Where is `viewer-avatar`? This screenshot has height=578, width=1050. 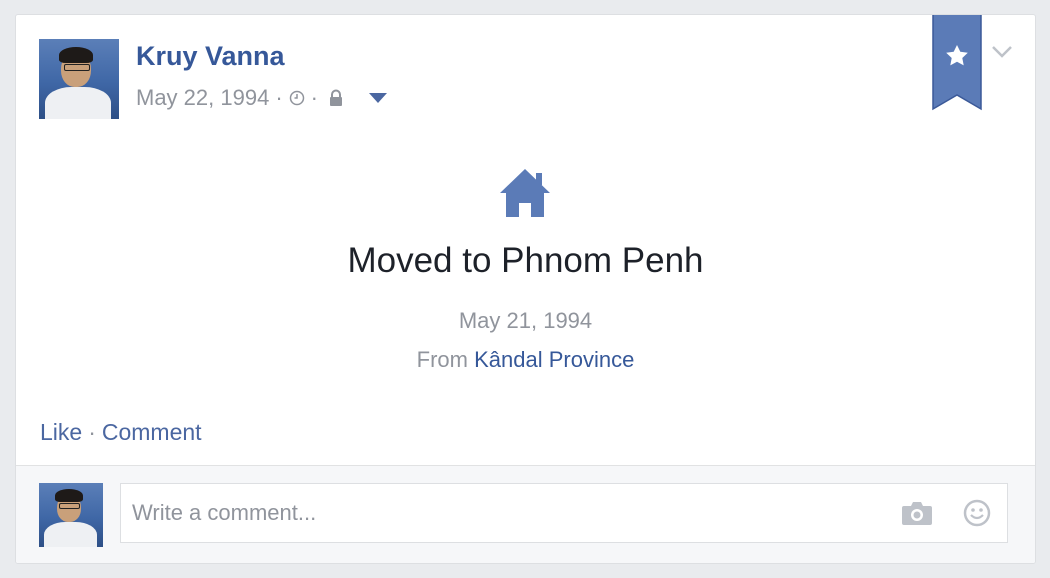
viewer-avatar is located at coordinates (71, 515).